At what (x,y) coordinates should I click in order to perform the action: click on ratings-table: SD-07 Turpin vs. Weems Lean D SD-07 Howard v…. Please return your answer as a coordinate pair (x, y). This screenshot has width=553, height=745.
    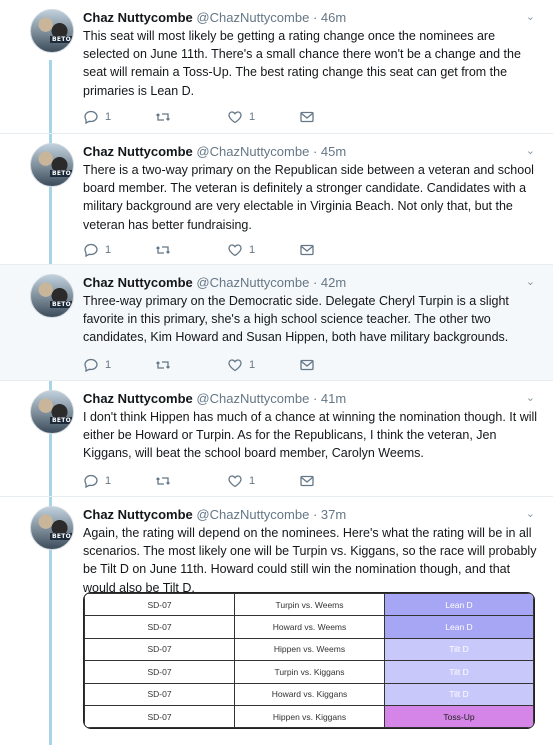
    Looking at the image, I should click on (309, 661).